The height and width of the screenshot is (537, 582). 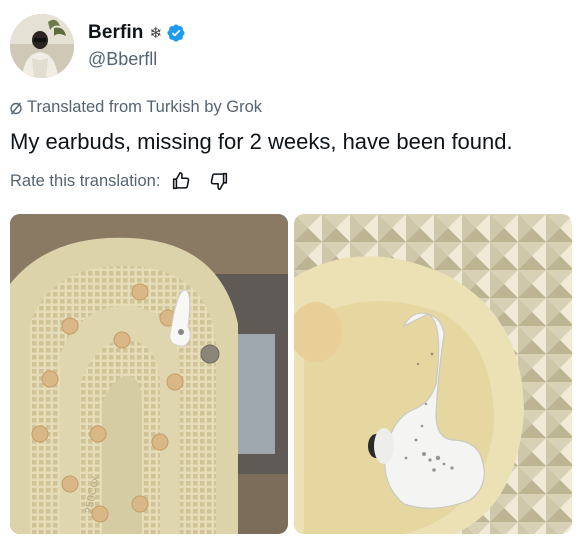 What do you see at coordinates (16, 108) in the screenshot?
I see `translate-icon` at bounding box center [16, 108].